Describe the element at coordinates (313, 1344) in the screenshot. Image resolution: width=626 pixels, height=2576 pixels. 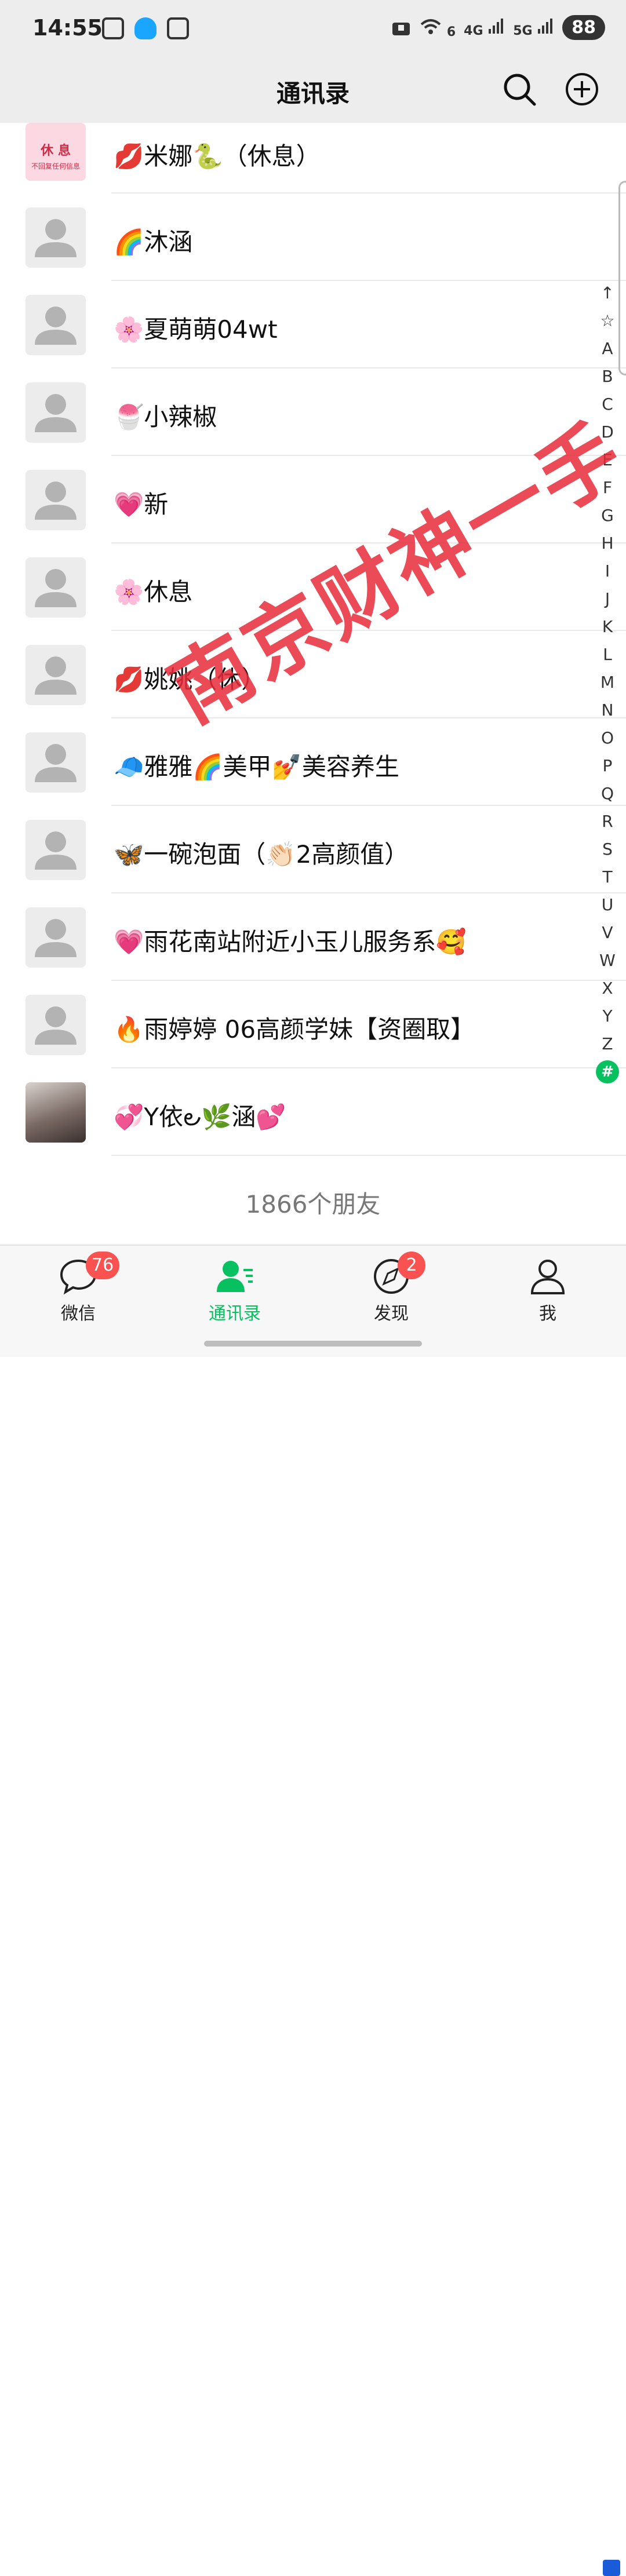
I see `home-indicator` at that location.